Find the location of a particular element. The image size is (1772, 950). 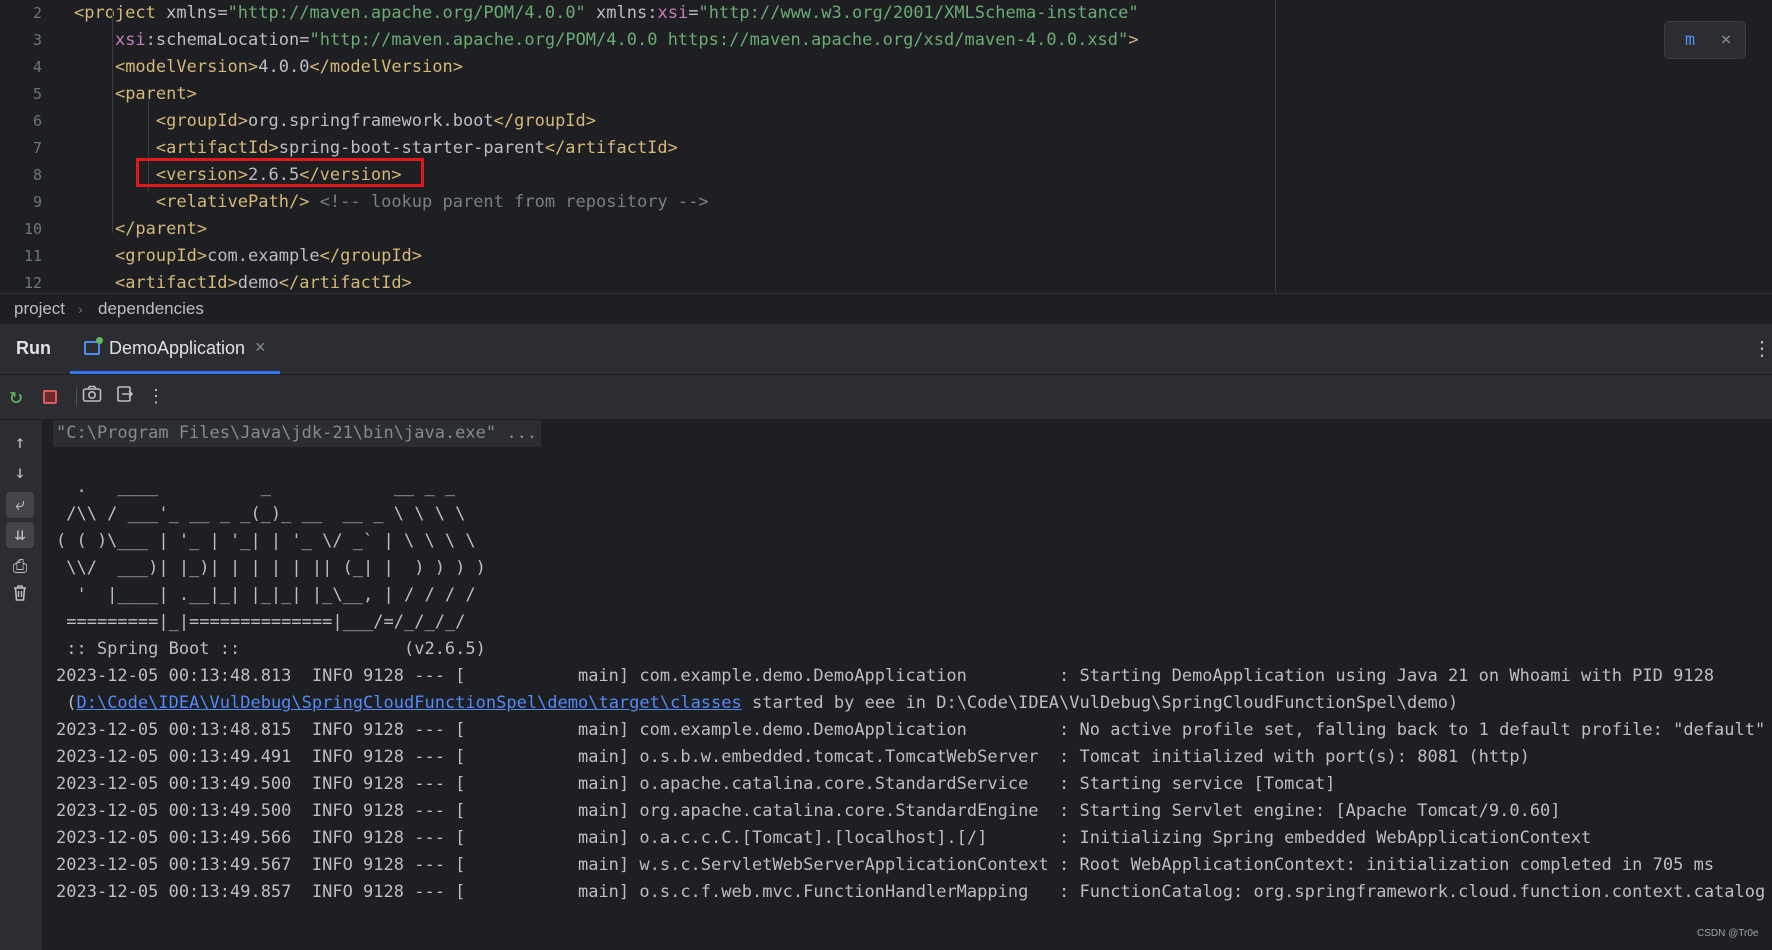

console-side-toolbar: ↑ ↓ ⤶ ⇊ ⎙ is located at coordinates (21, 685).